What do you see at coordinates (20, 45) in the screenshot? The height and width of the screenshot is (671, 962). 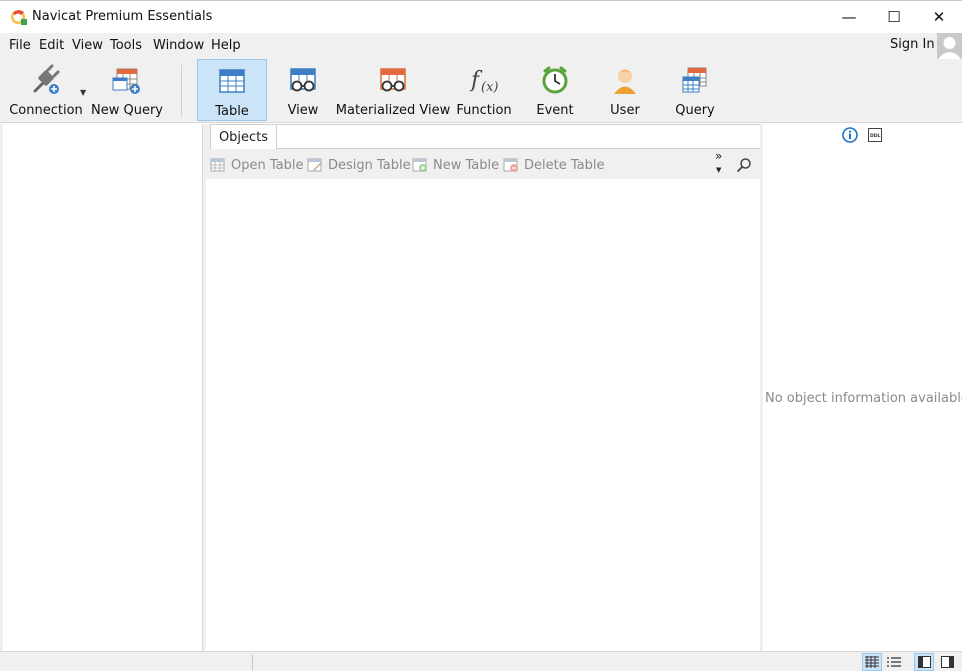 I see `menu-file: File` at bounding box center [20, 45].